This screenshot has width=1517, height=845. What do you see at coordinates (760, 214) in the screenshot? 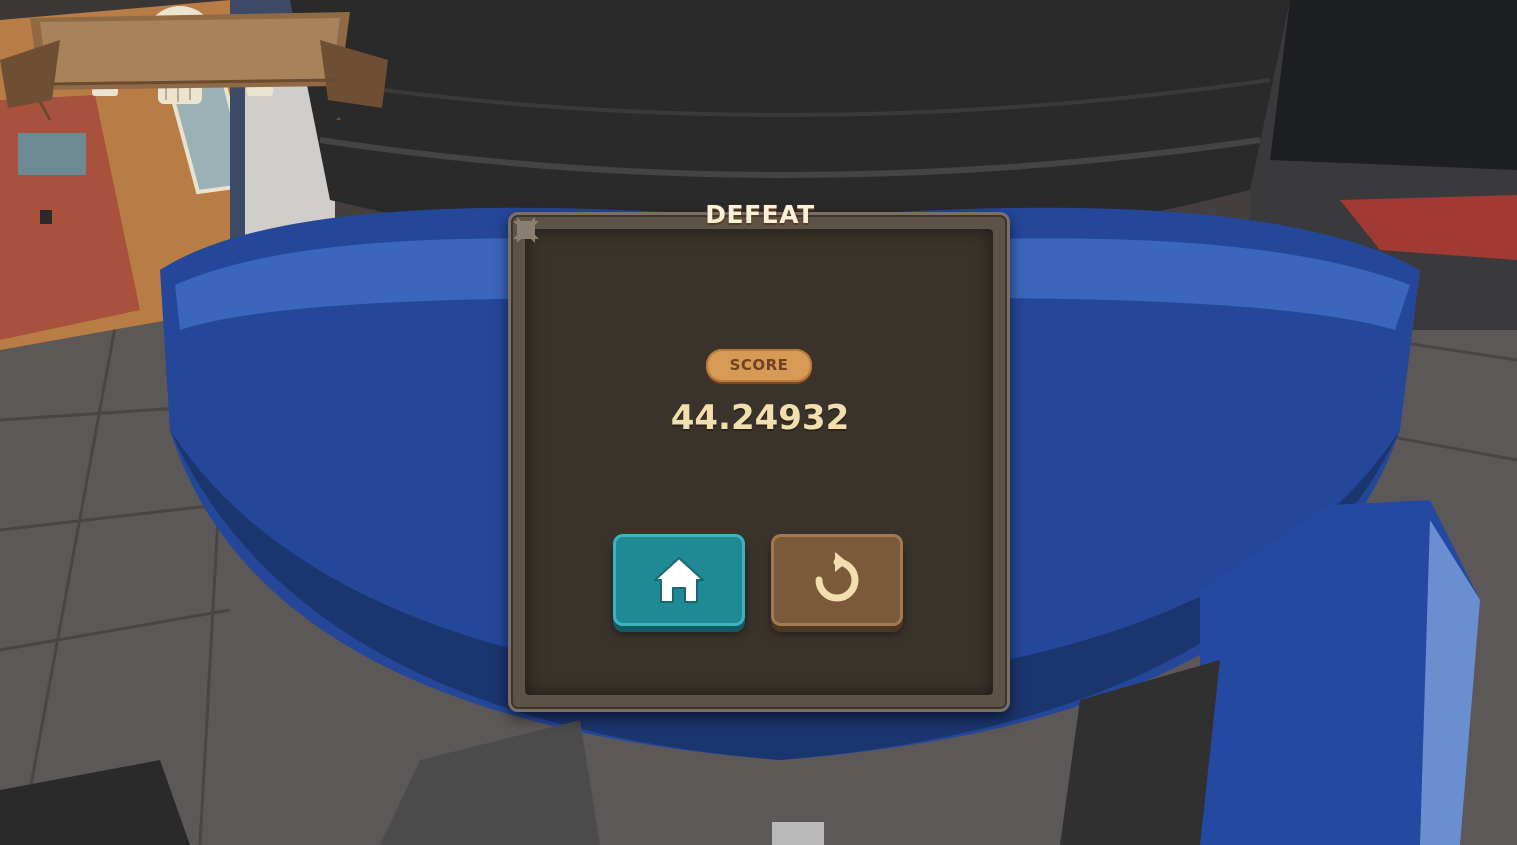
I see `defeat-title: DEFEAT` at bounding box center [760, 214].